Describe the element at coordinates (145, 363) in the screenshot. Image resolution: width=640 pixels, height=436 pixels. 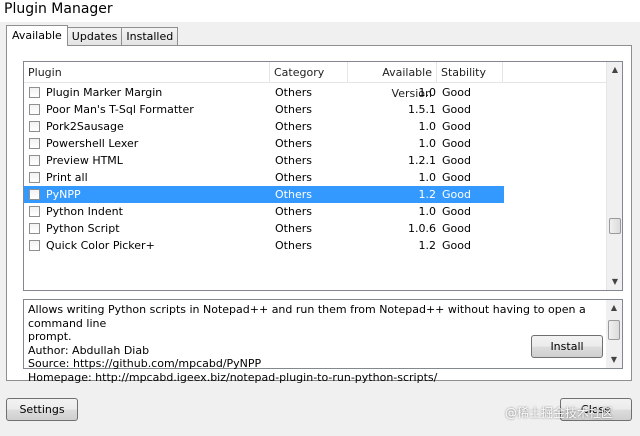
I see `description-source: Source: https://github.com/mpcabd/PyNPP` at that location.